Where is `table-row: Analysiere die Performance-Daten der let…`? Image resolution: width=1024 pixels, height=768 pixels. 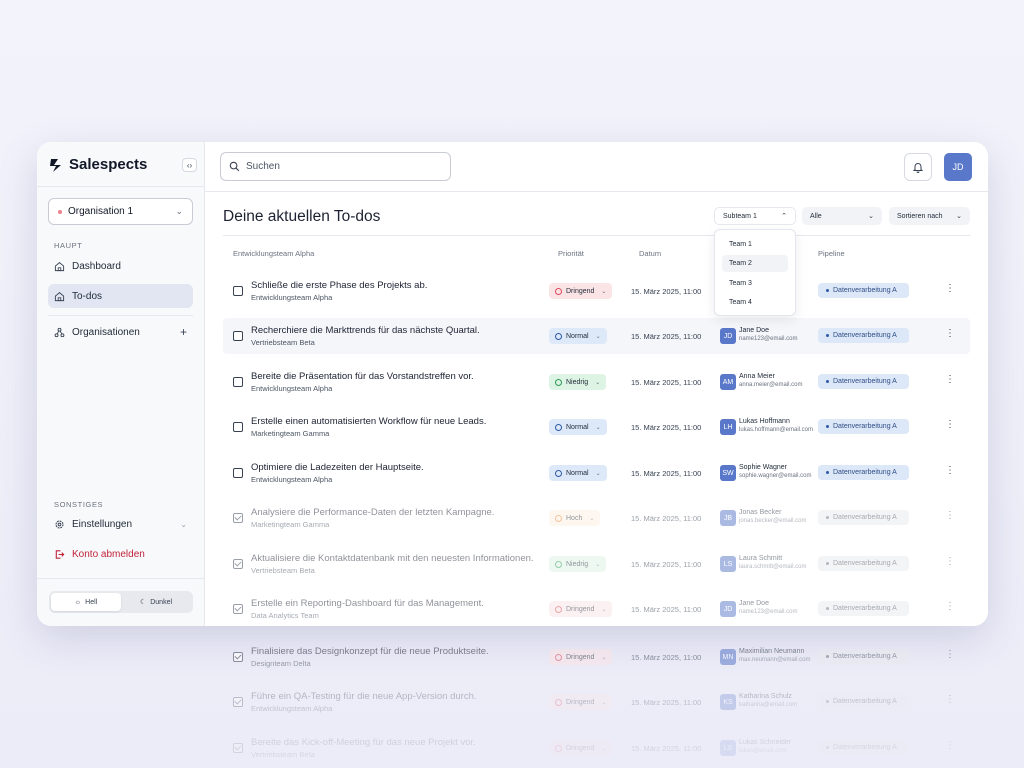 table-row: Analysiere die Performance-Daten der let… is located at coordinates (596, 518).